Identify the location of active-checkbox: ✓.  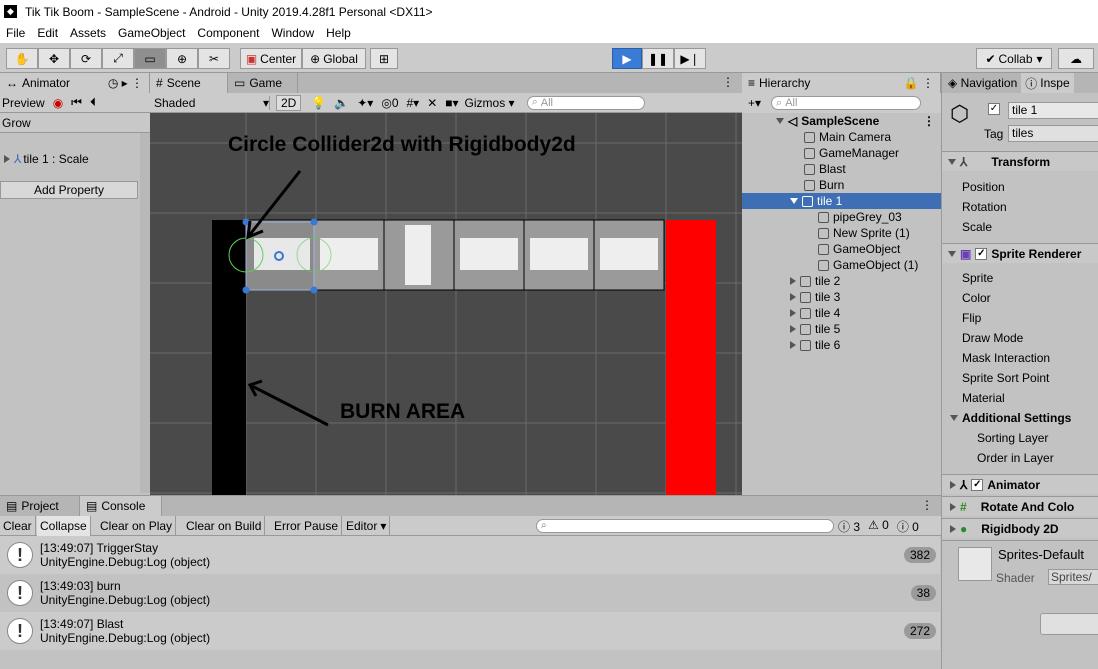
(996, 109).